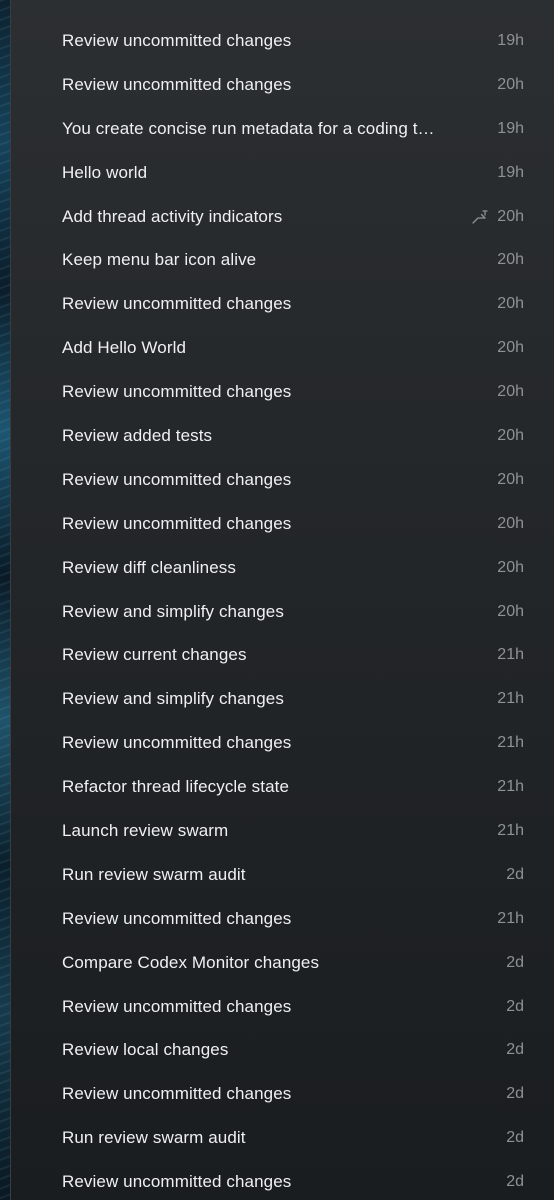 This screenshot has height=1200, width=554. What do you see at coordinates (172, 216) in the screenshot?
I see `thread-title: Add thread activity indicators` at bounding box center [172, 216].